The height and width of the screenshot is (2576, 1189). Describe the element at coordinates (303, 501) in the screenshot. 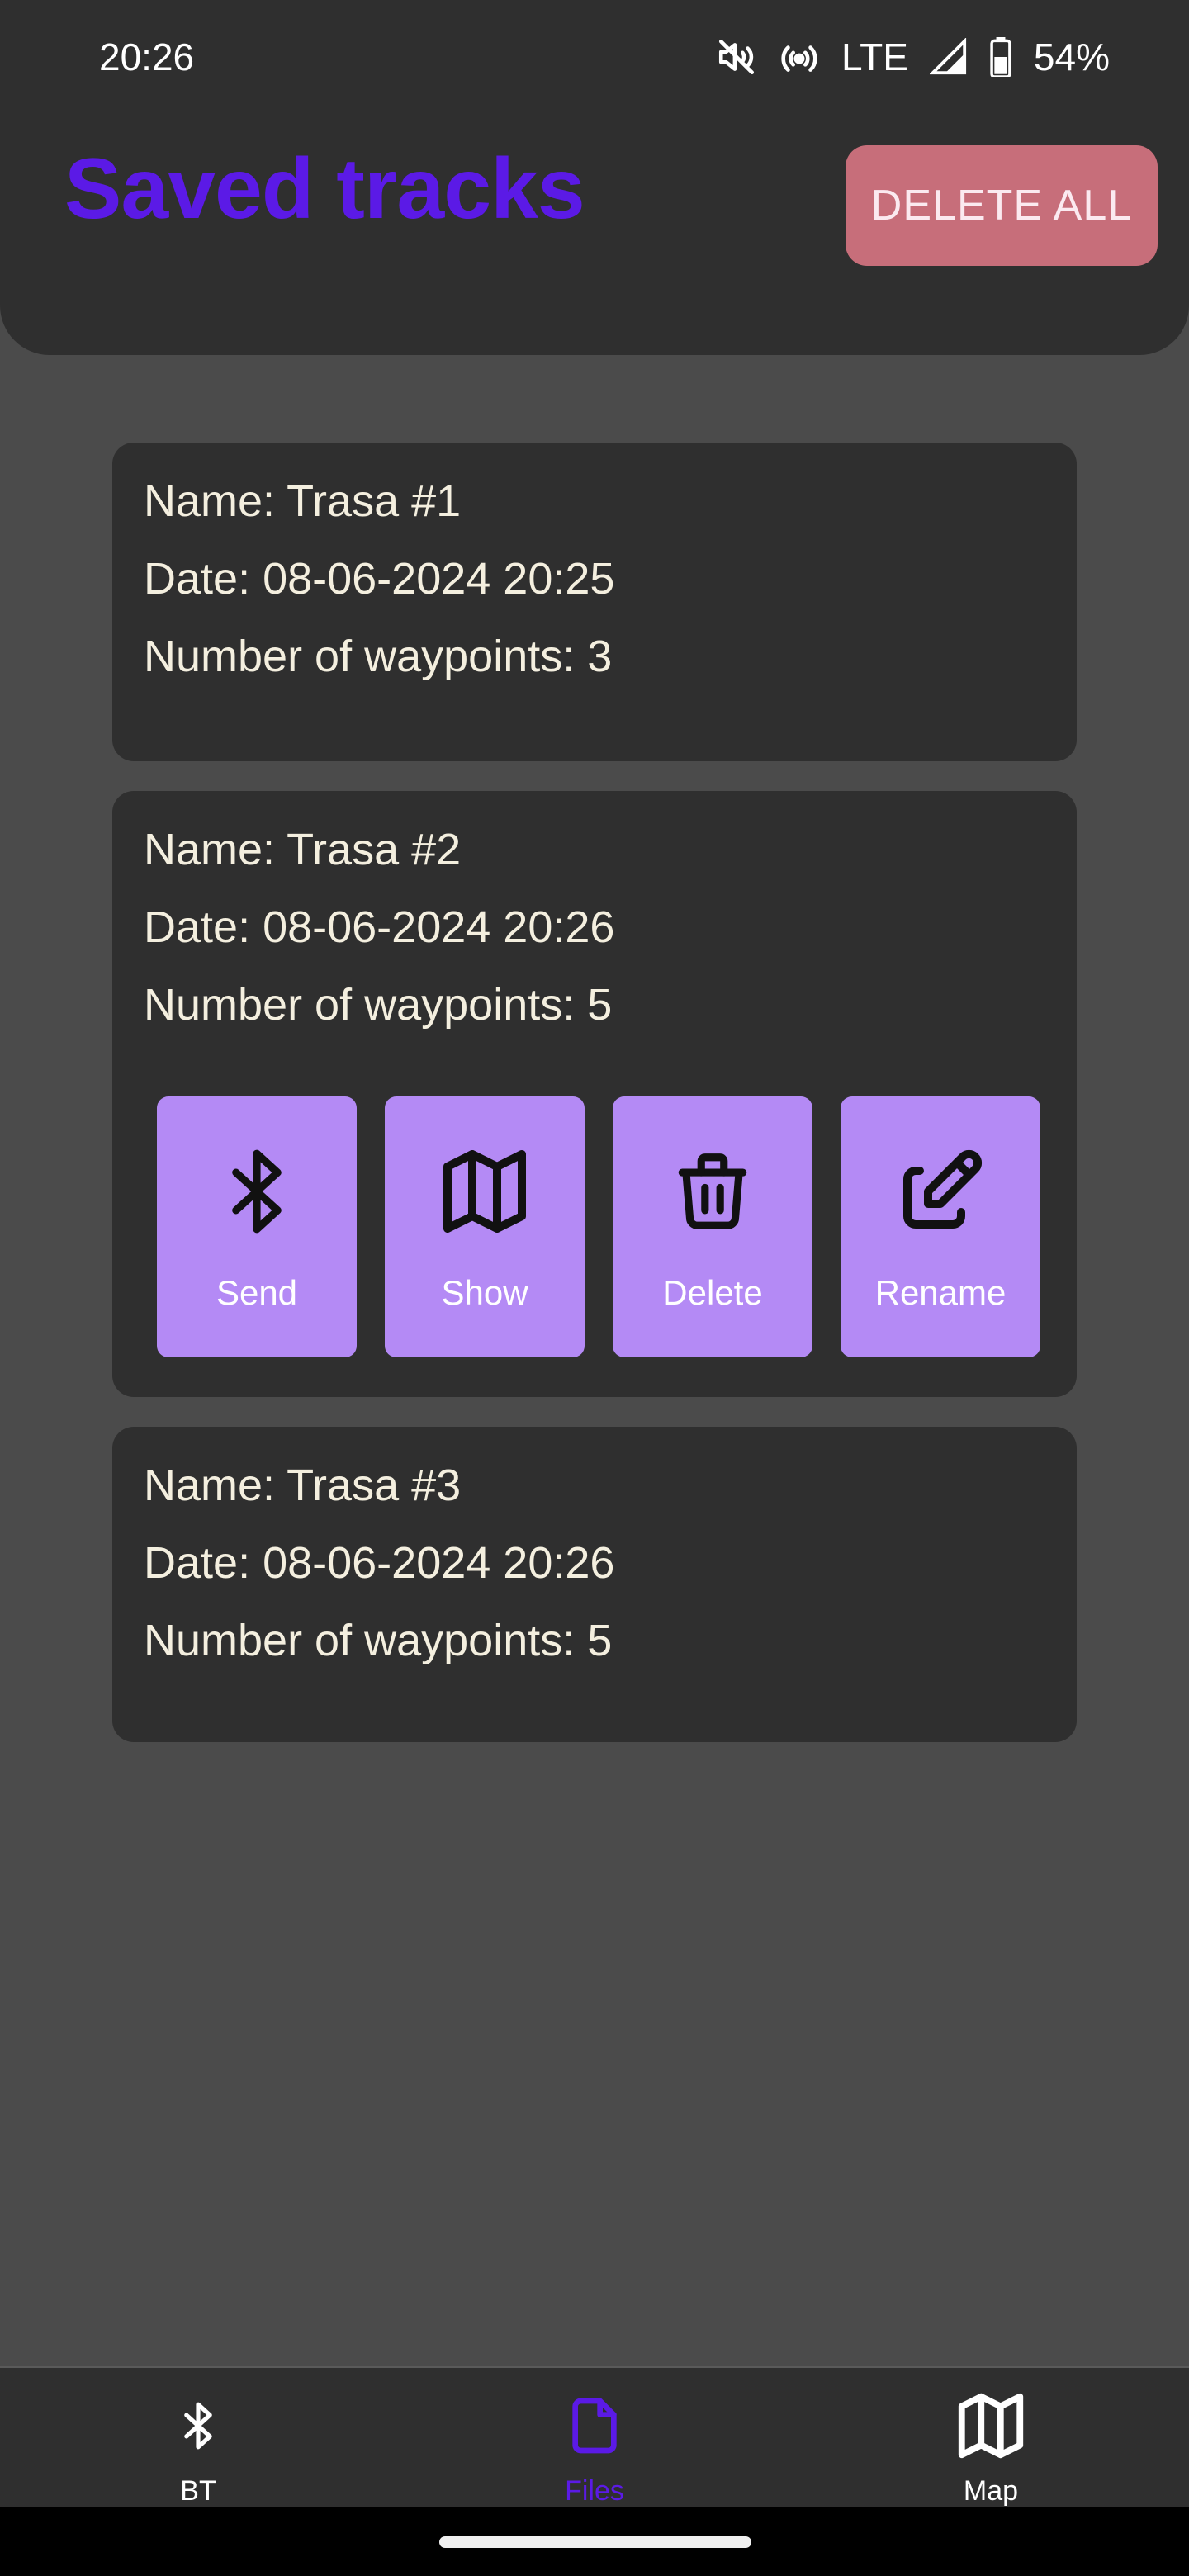

I see `track-name: Name: Trasa #1` at that location.